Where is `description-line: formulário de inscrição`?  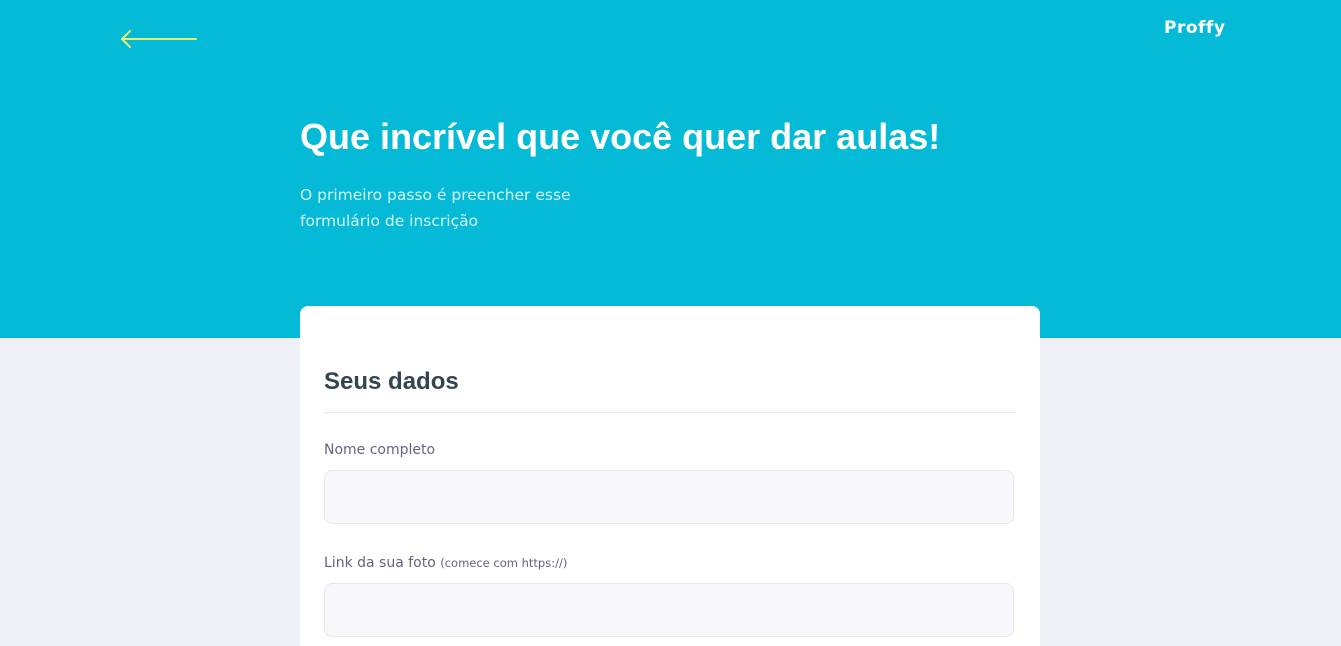 description-line: formulário de inscrição is located at coordinates (389, 221).